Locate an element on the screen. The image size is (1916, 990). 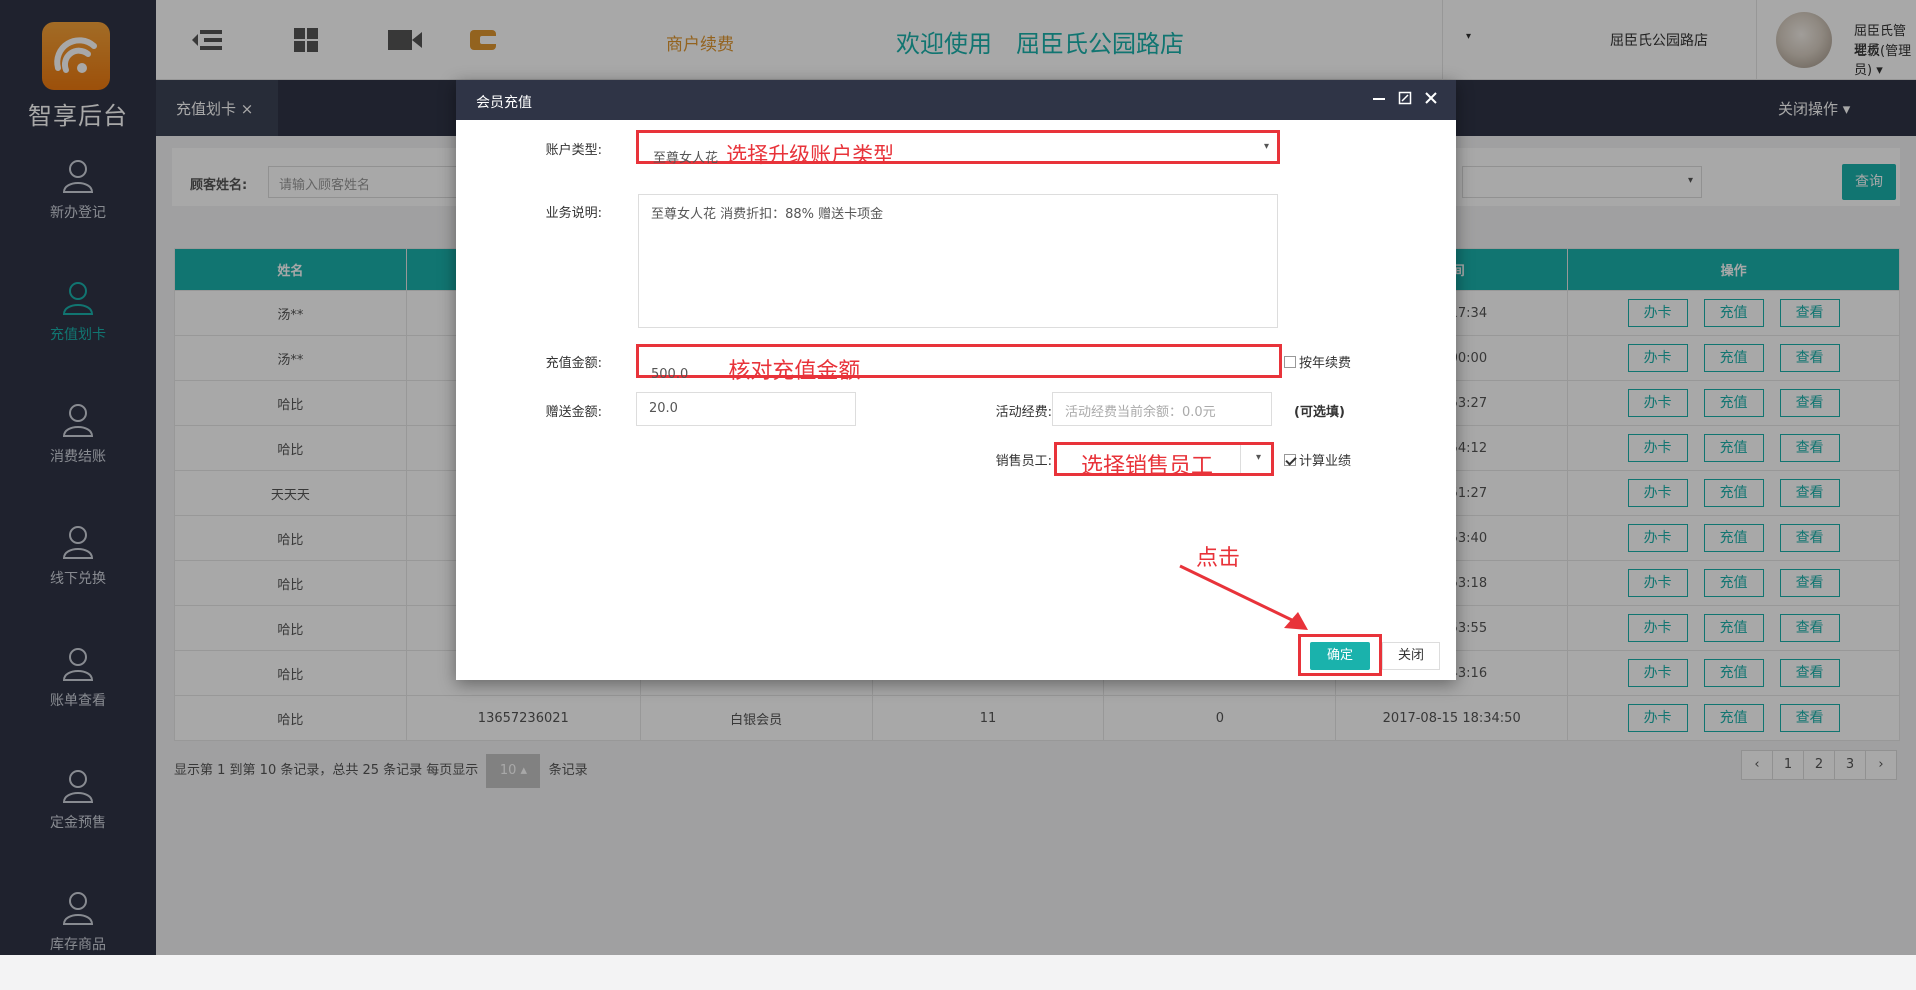
dialog-title: 会员充值 is located at coordinates (504, 103).